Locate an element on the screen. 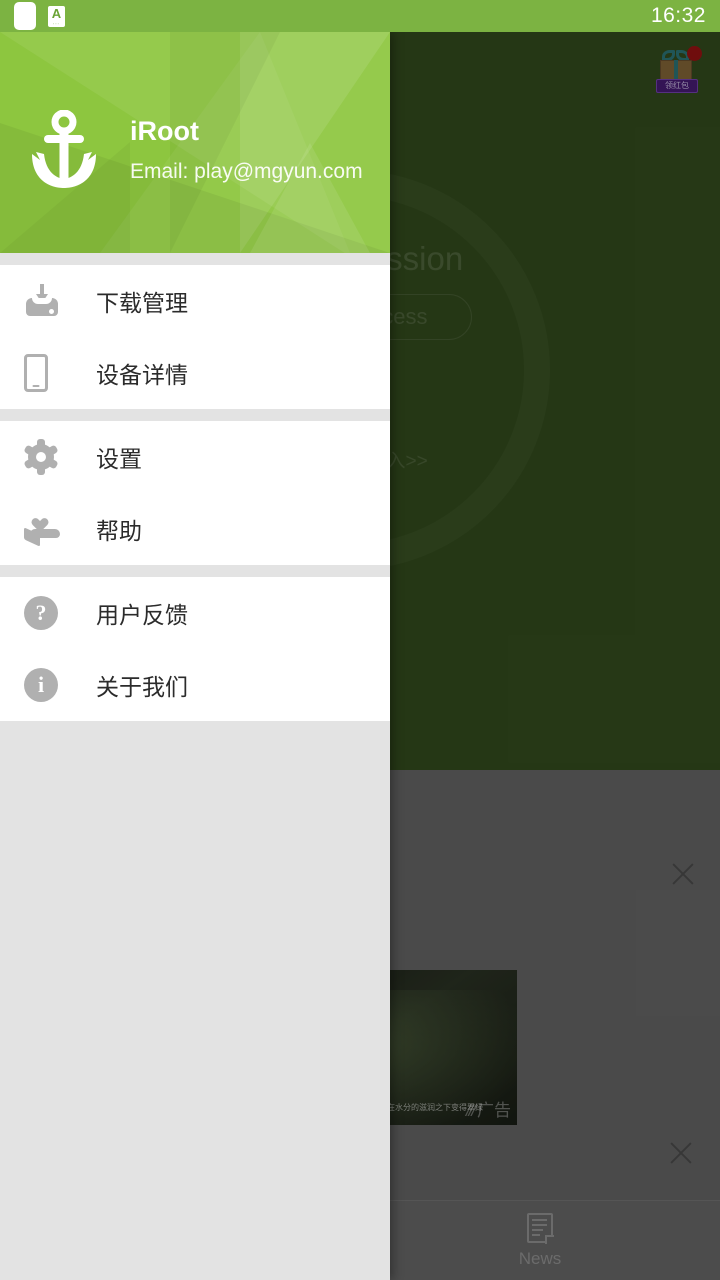 The image size is (720, 1280). drawer-item-help: 帮助 is located at coordinates (195, 529).